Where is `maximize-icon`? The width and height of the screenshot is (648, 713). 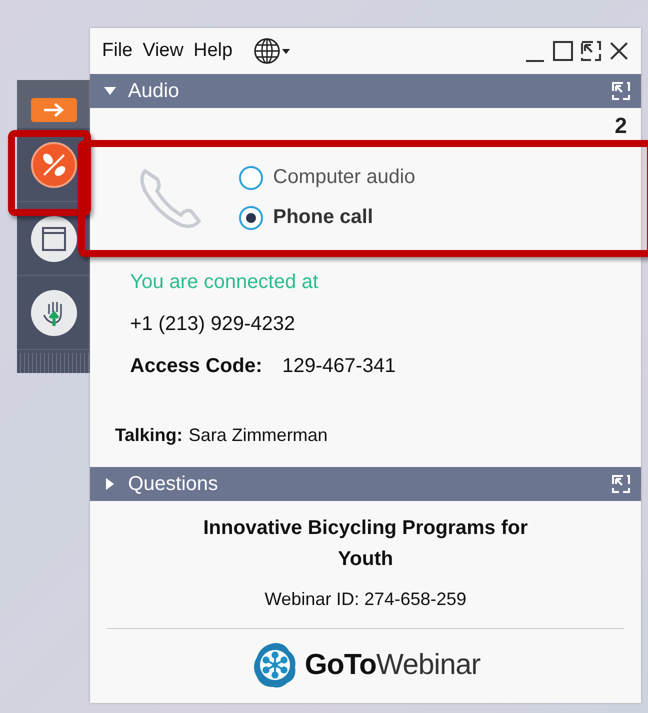 maximize-icon is located at coordinates (563, 51).